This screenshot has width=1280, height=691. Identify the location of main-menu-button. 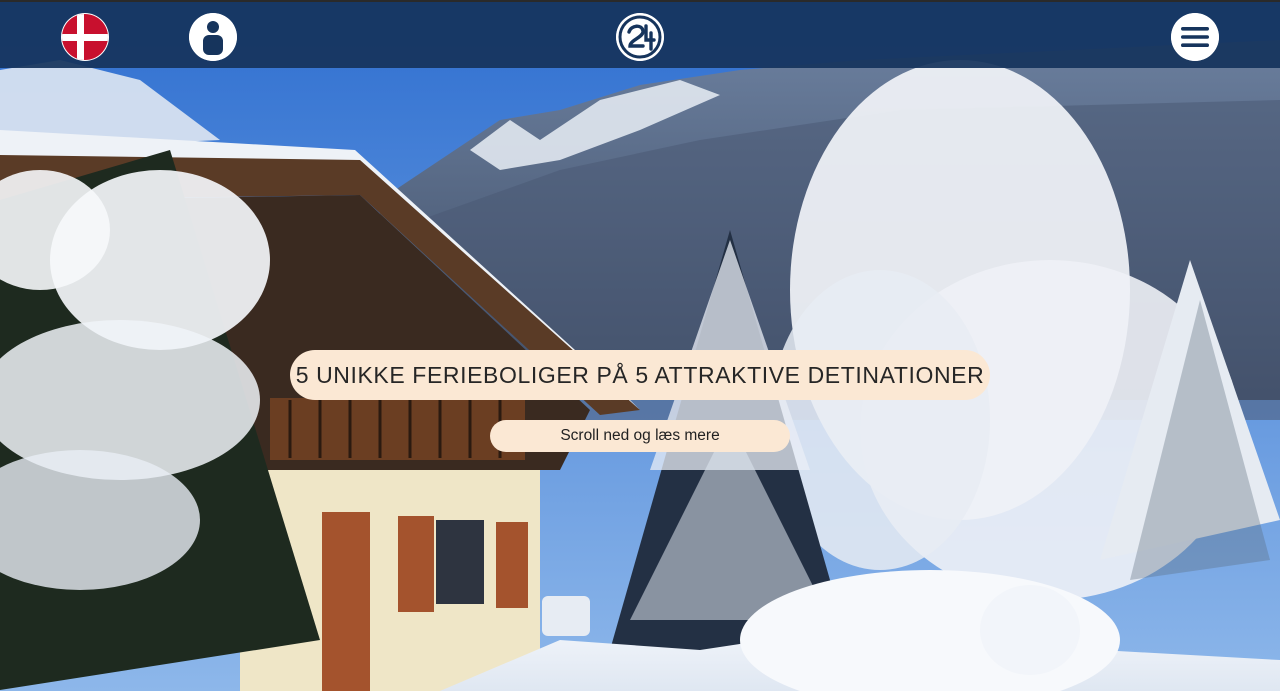
(1195, 37).